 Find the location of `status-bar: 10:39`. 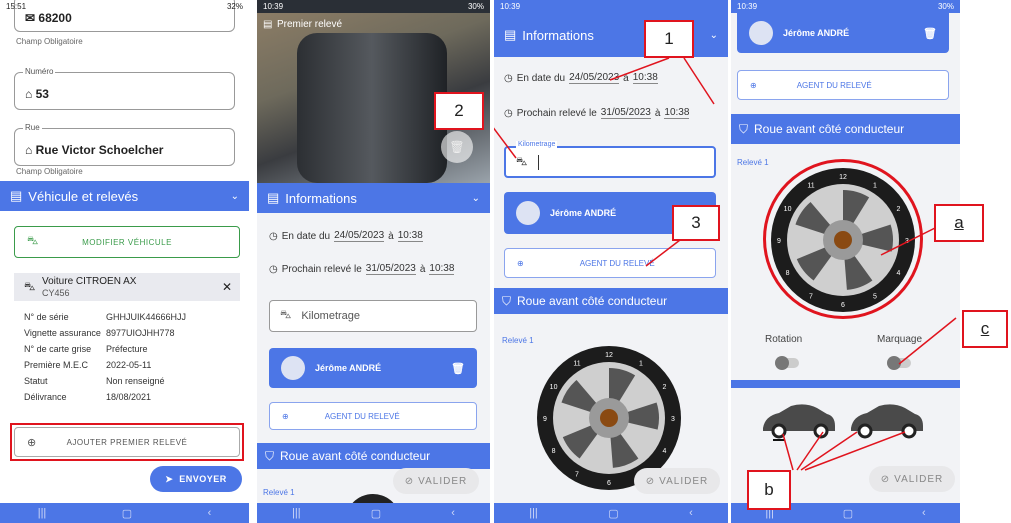

status-bar: 10:39 is located at coordinates (611, 6).